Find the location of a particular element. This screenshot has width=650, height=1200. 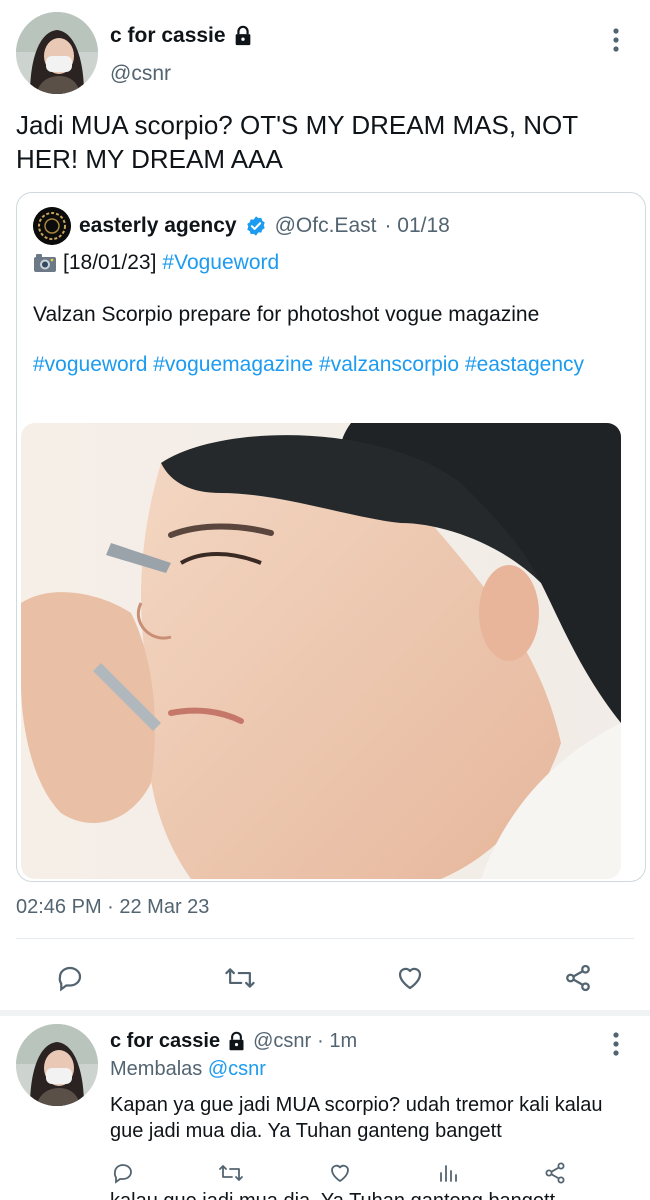

quoted-avatar is located at coordinates (52, 226).